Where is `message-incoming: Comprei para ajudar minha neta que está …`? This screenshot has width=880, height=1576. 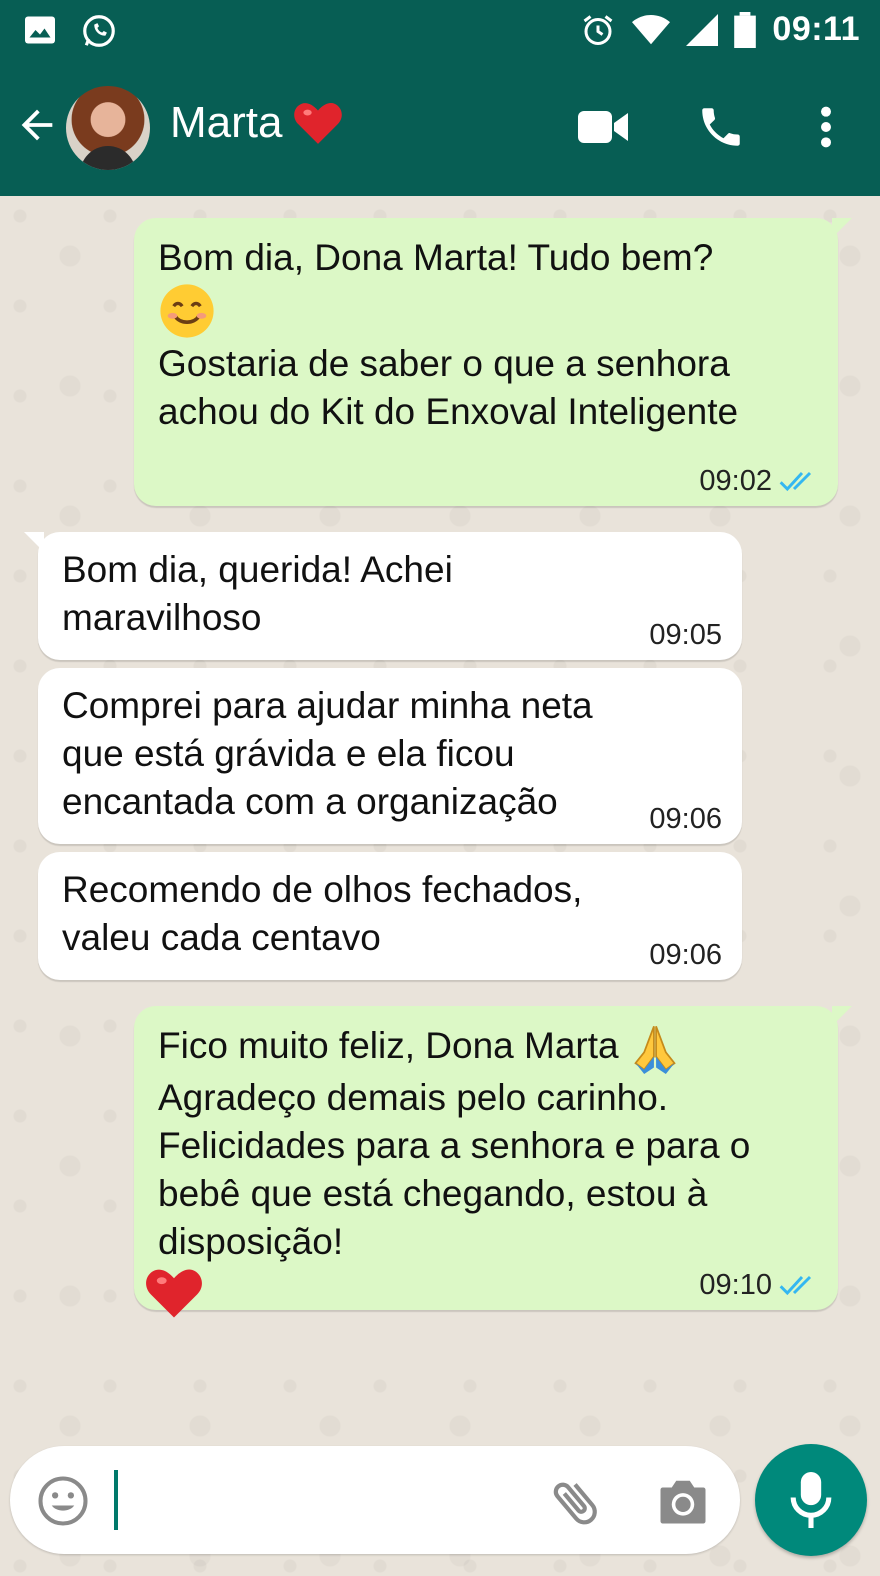 message-incoming: Comprei para ajudar minha neta que está … is located at coordinates (390, 756).